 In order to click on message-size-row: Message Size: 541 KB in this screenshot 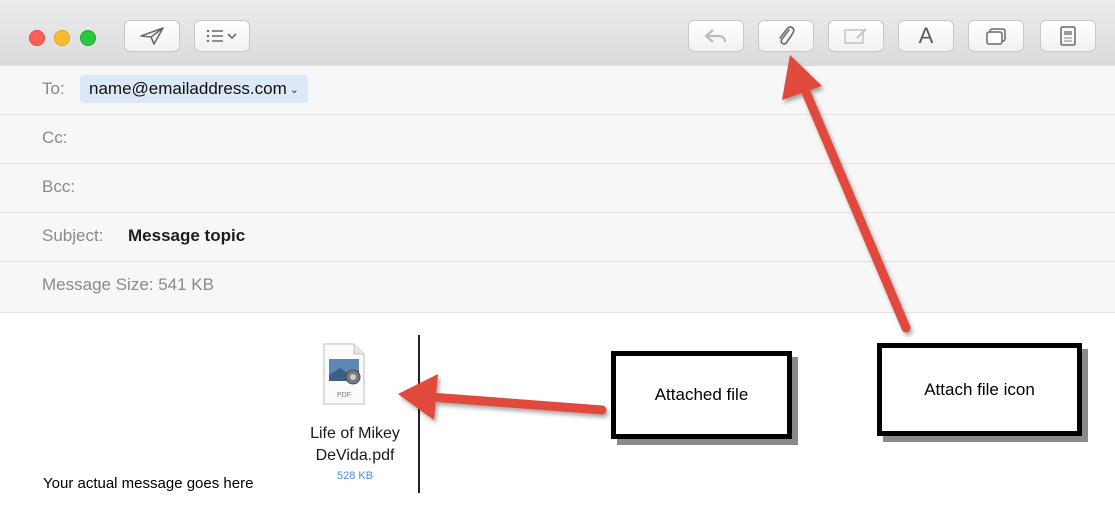, I will do `click(557, 287)`.